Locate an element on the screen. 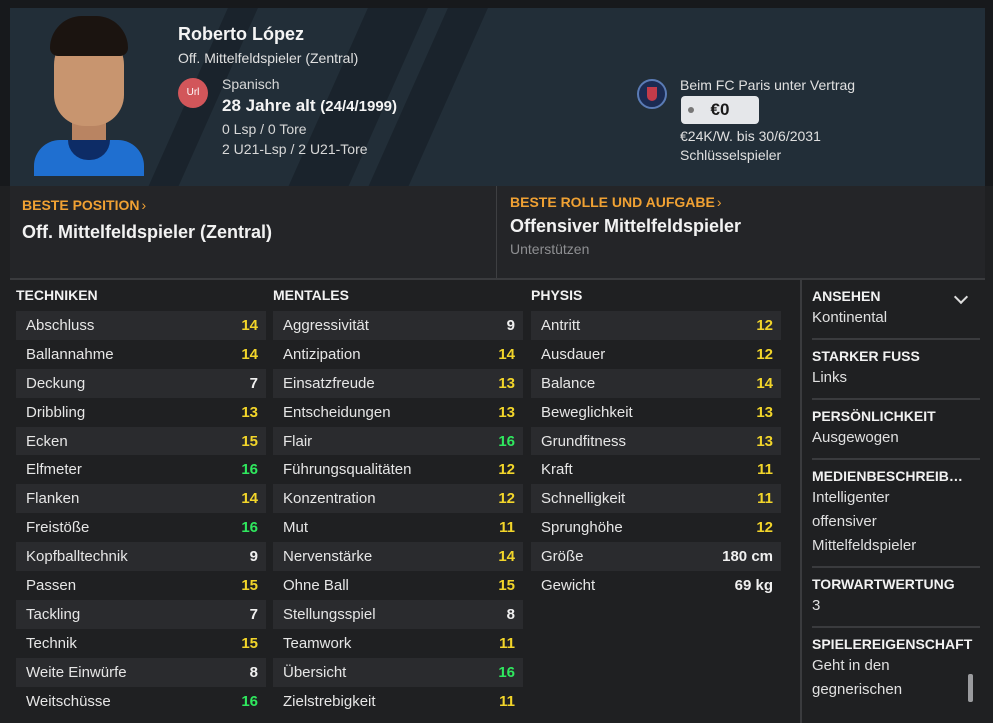 Image resolution: width=993 pixels, height=723 pixels. attribute-label: Grundfitness is located at coordinates (584, 441).